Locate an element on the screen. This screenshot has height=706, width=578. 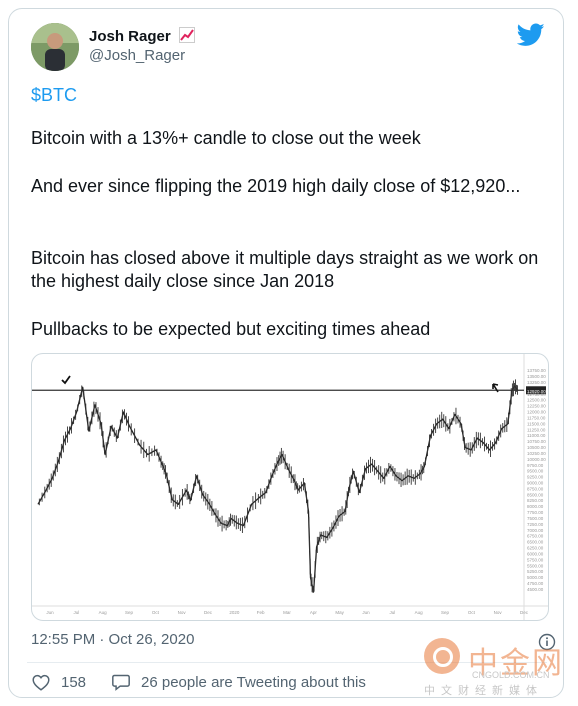
author-name: Josh Rager is located at coordinates (142, 37).